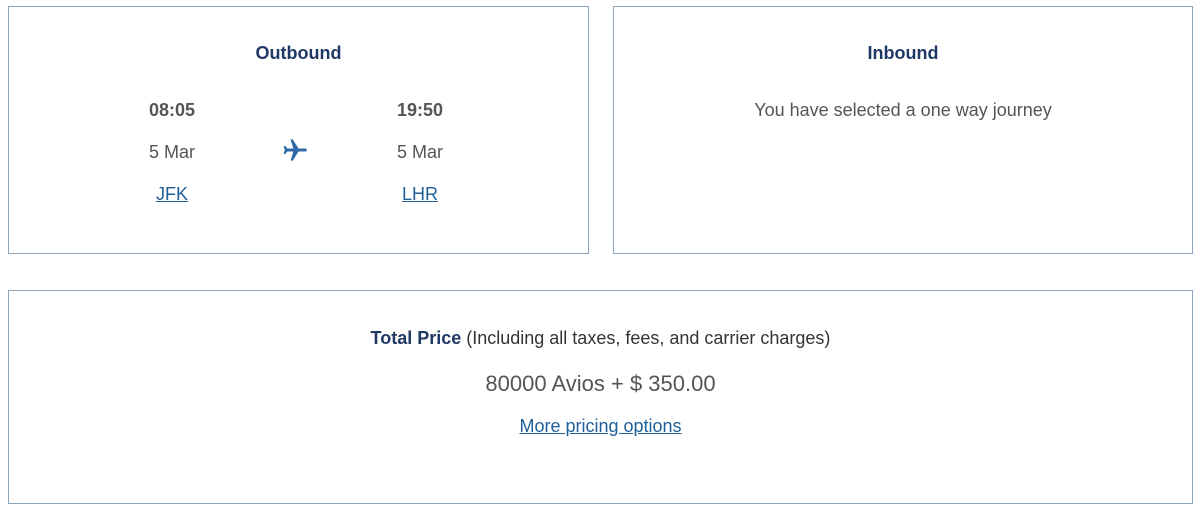 The height and width of the screenshot is (511, 1200). I want to click on more-pricing-options-link: More pricing options, so click(600, 426).